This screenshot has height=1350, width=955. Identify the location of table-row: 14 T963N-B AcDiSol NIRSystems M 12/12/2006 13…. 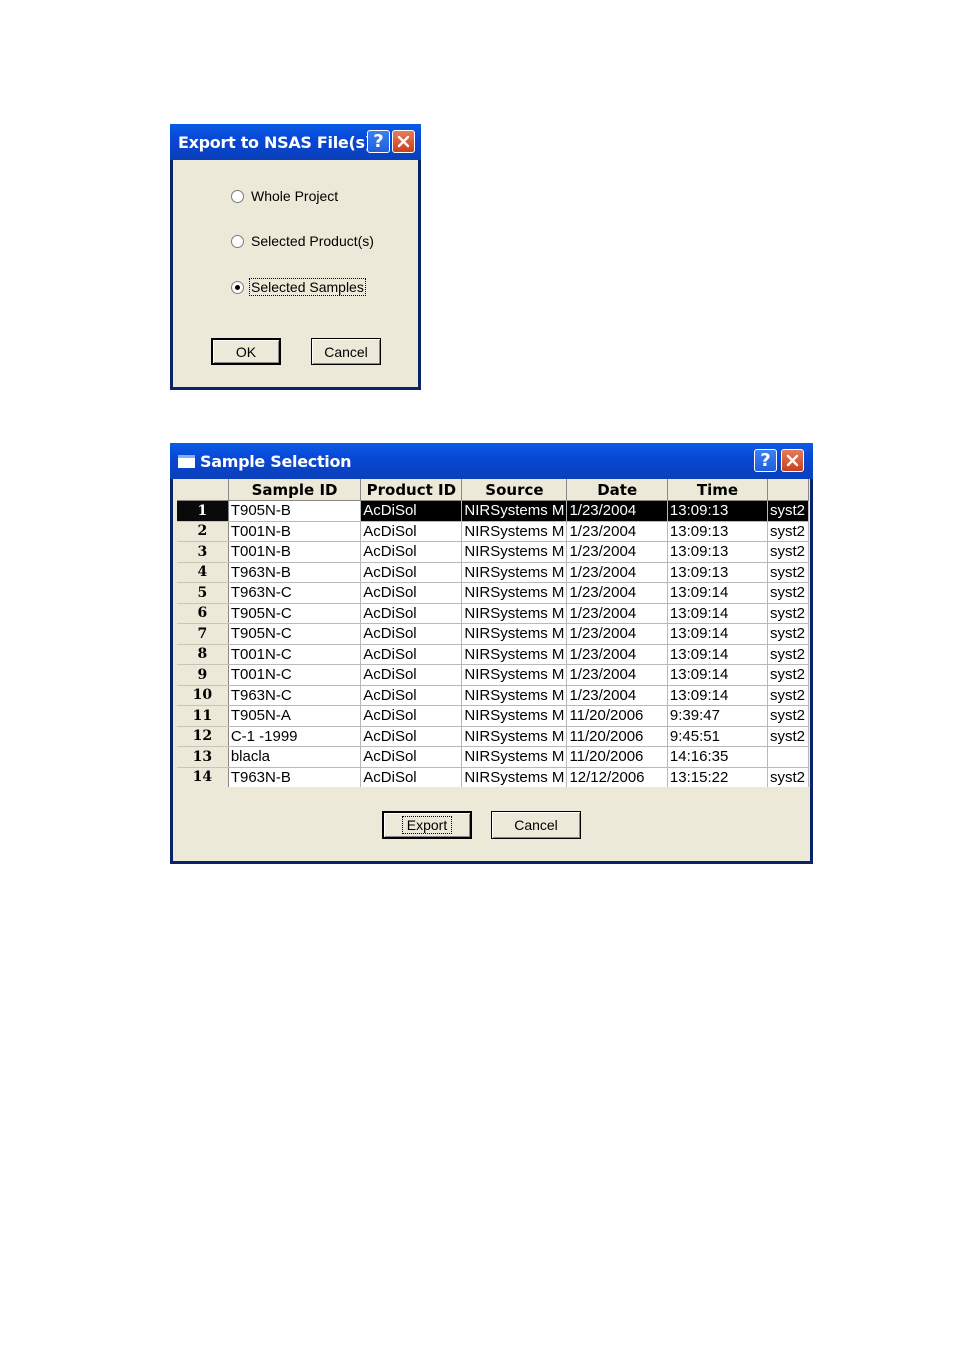
(493, 777).